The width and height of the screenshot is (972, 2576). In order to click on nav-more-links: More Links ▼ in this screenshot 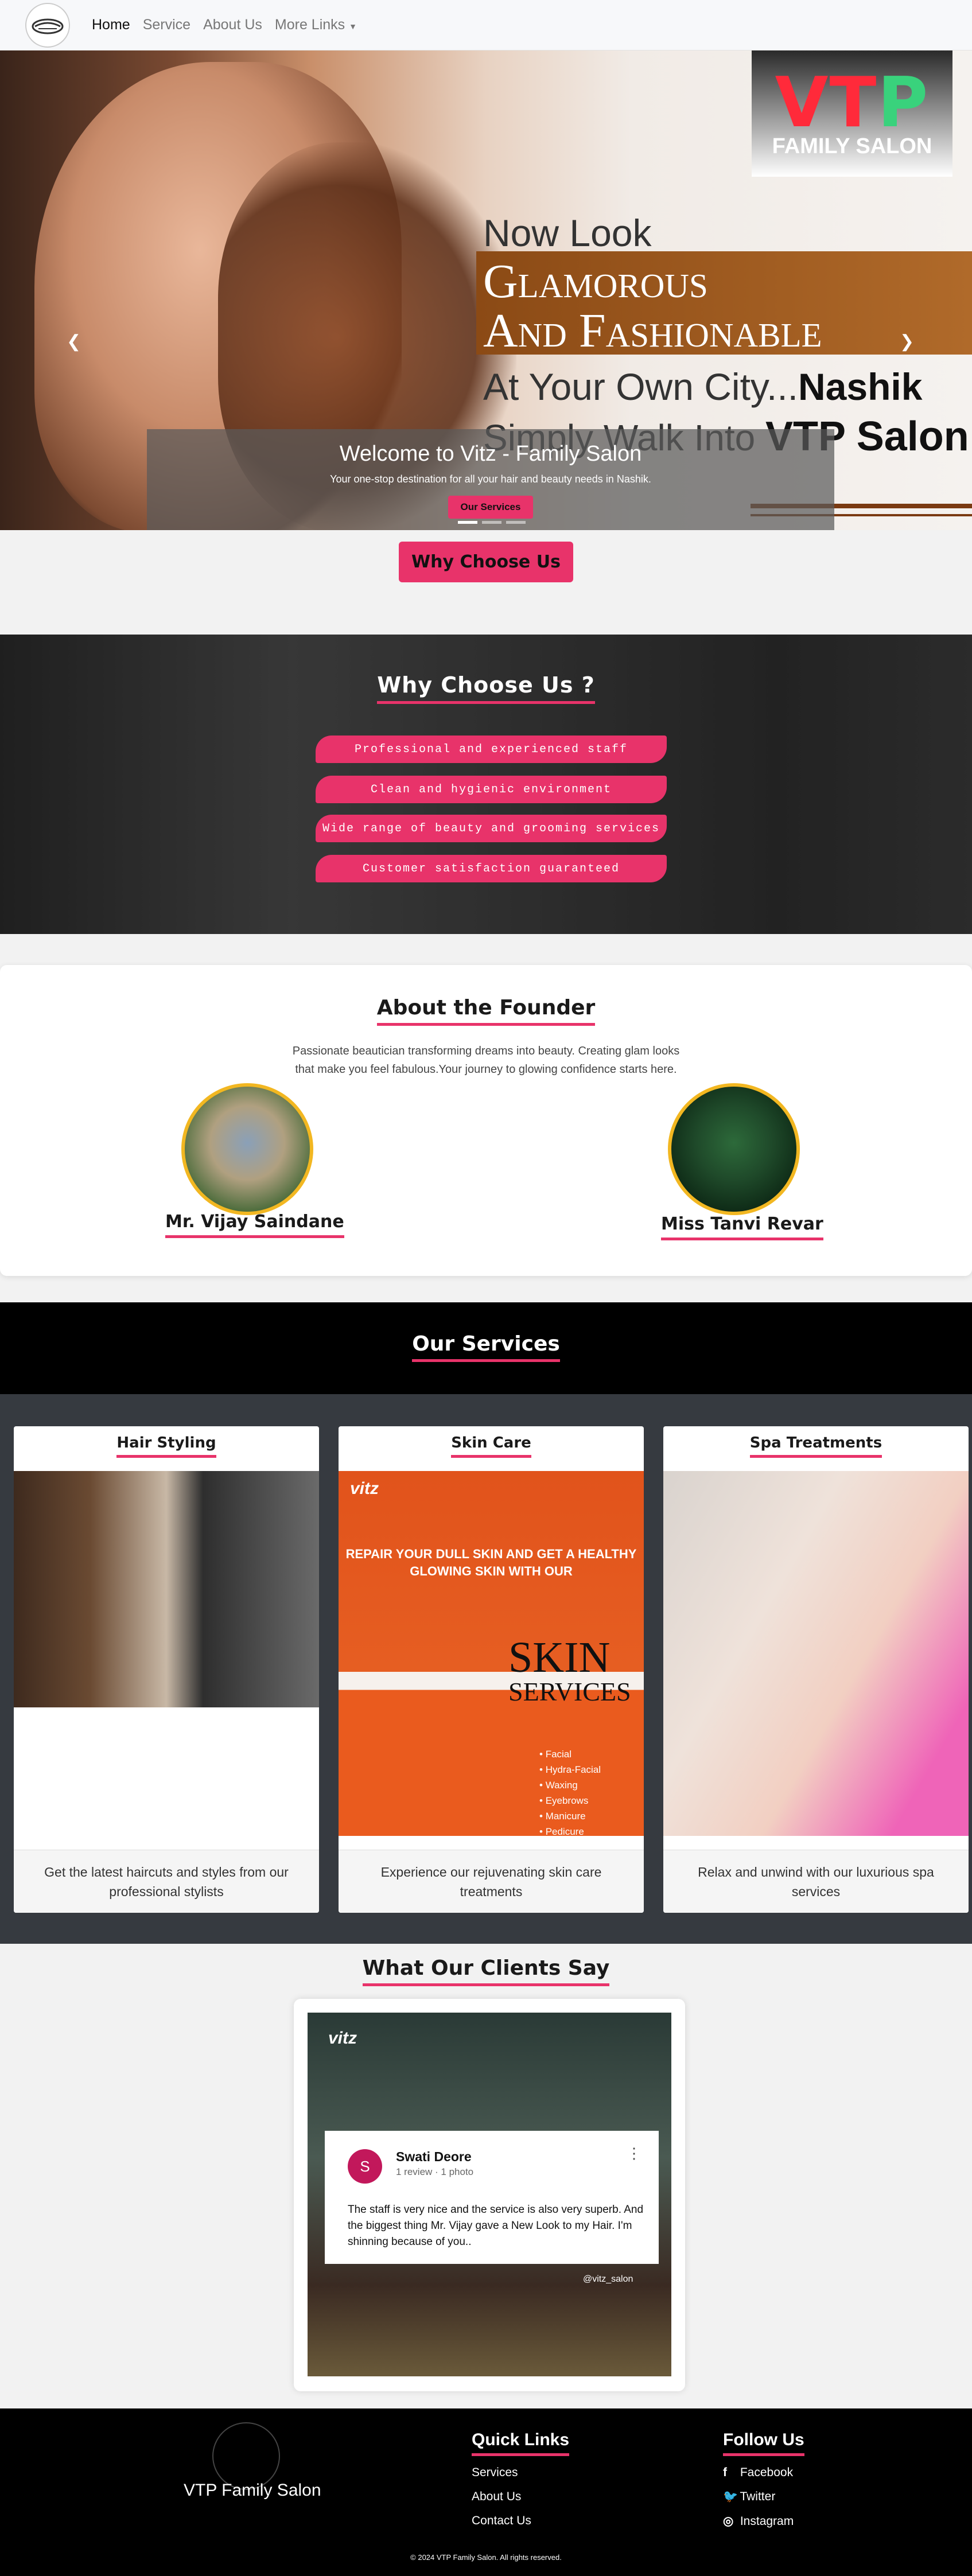, I will do `click(316, 25)`.